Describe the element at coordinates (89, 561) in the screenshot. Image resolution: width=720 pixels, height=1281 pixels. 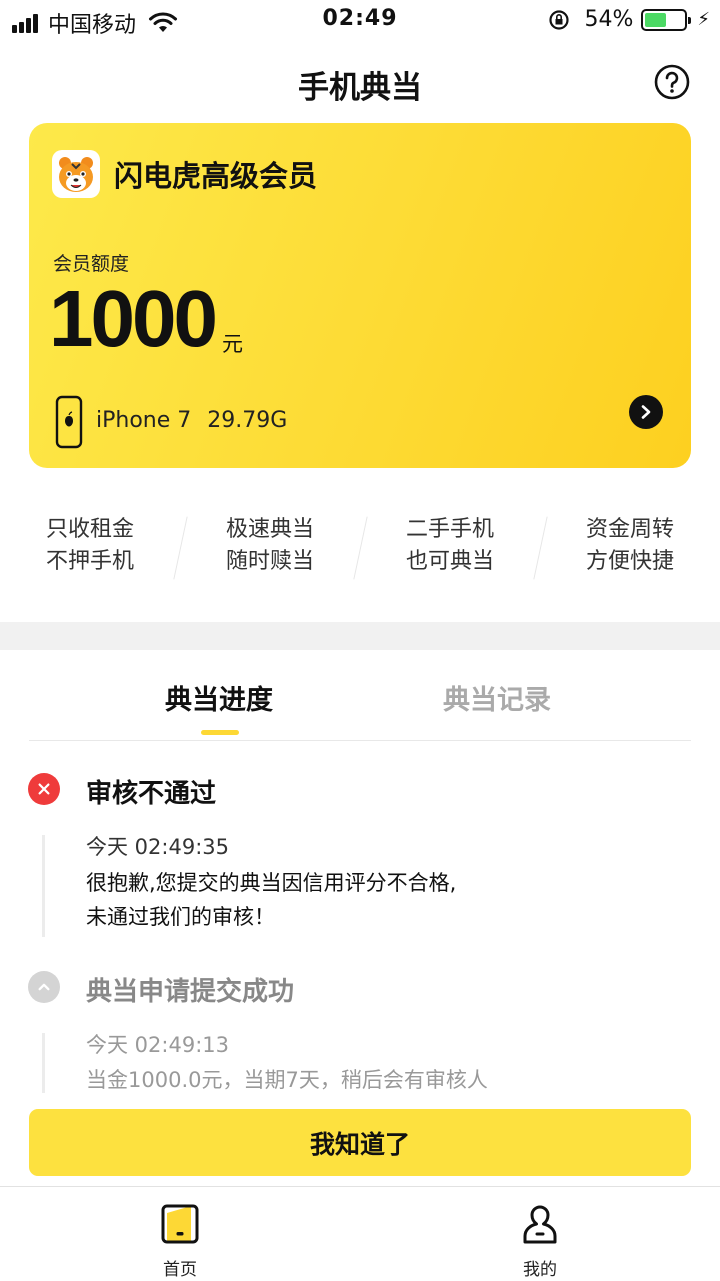
I see `feature-line: 不押手机` at that location.